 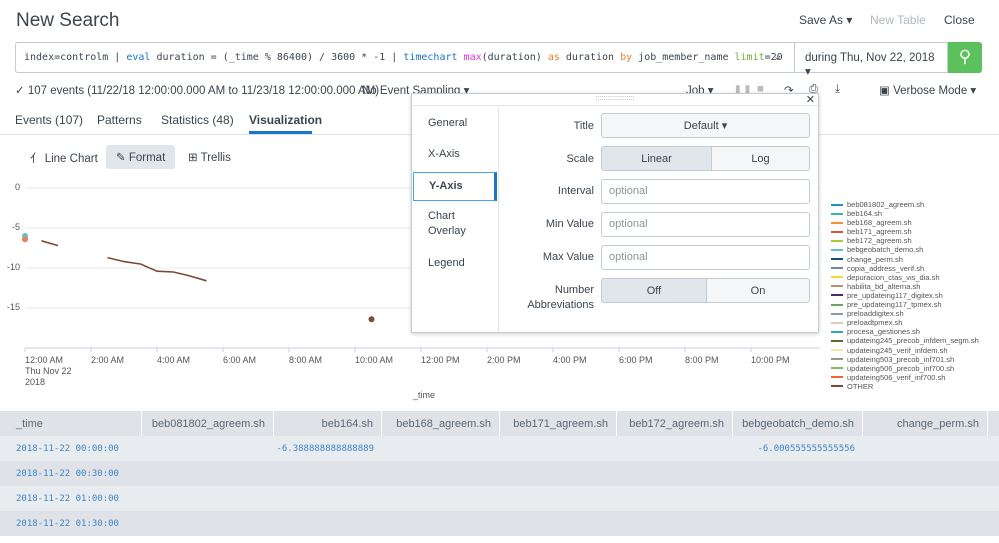 I want to click on title-label: Title, so click(x=583, y=126).